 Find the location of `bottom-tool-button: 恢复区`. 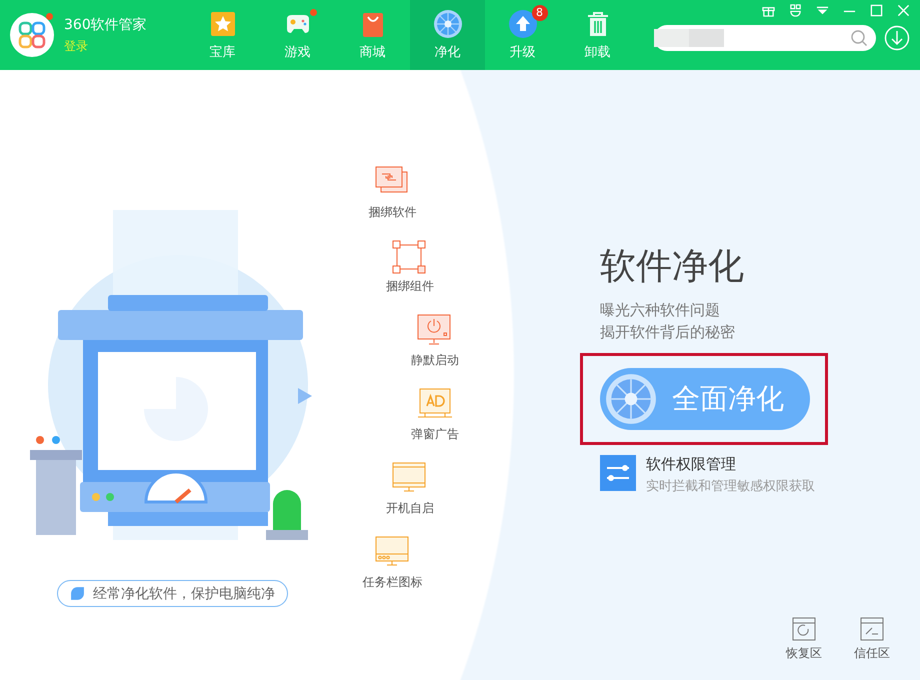

bottom-tool-button: 恢复区 is located at coordinates (804, 639).